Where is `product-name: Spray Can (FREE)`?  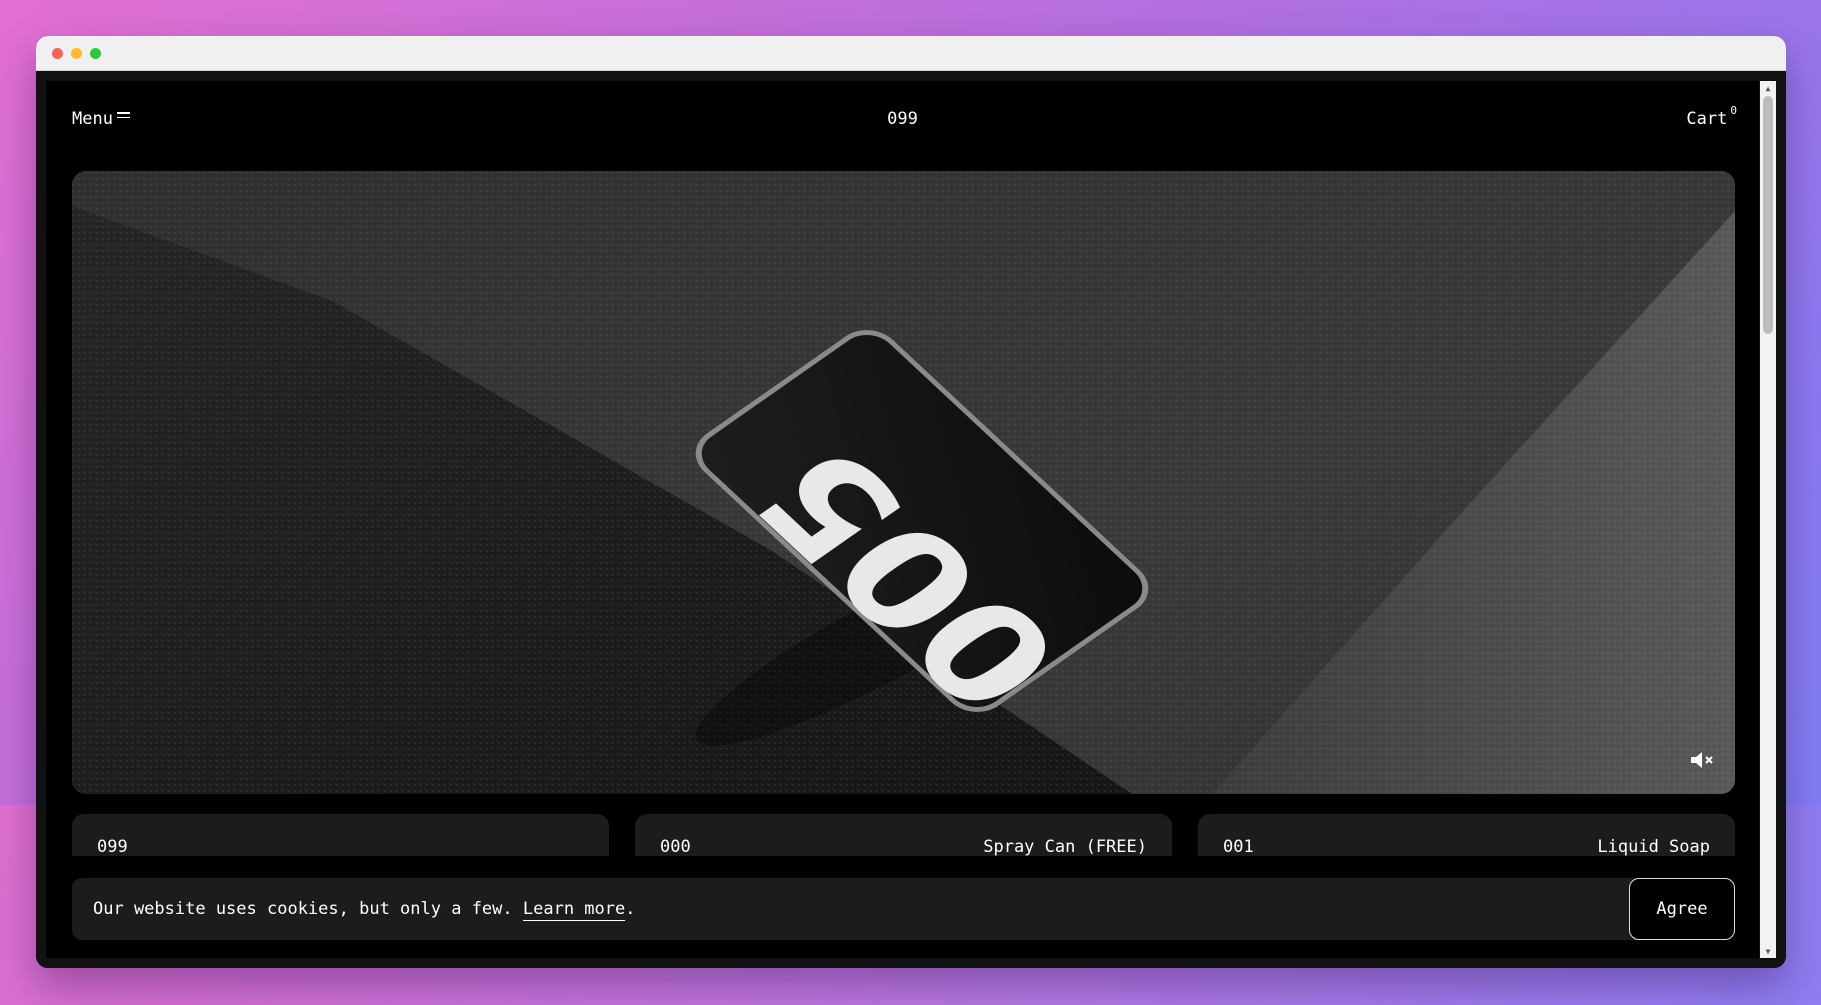 product-name: Spray Can (FREE) is located at coordinates (1065, 846).